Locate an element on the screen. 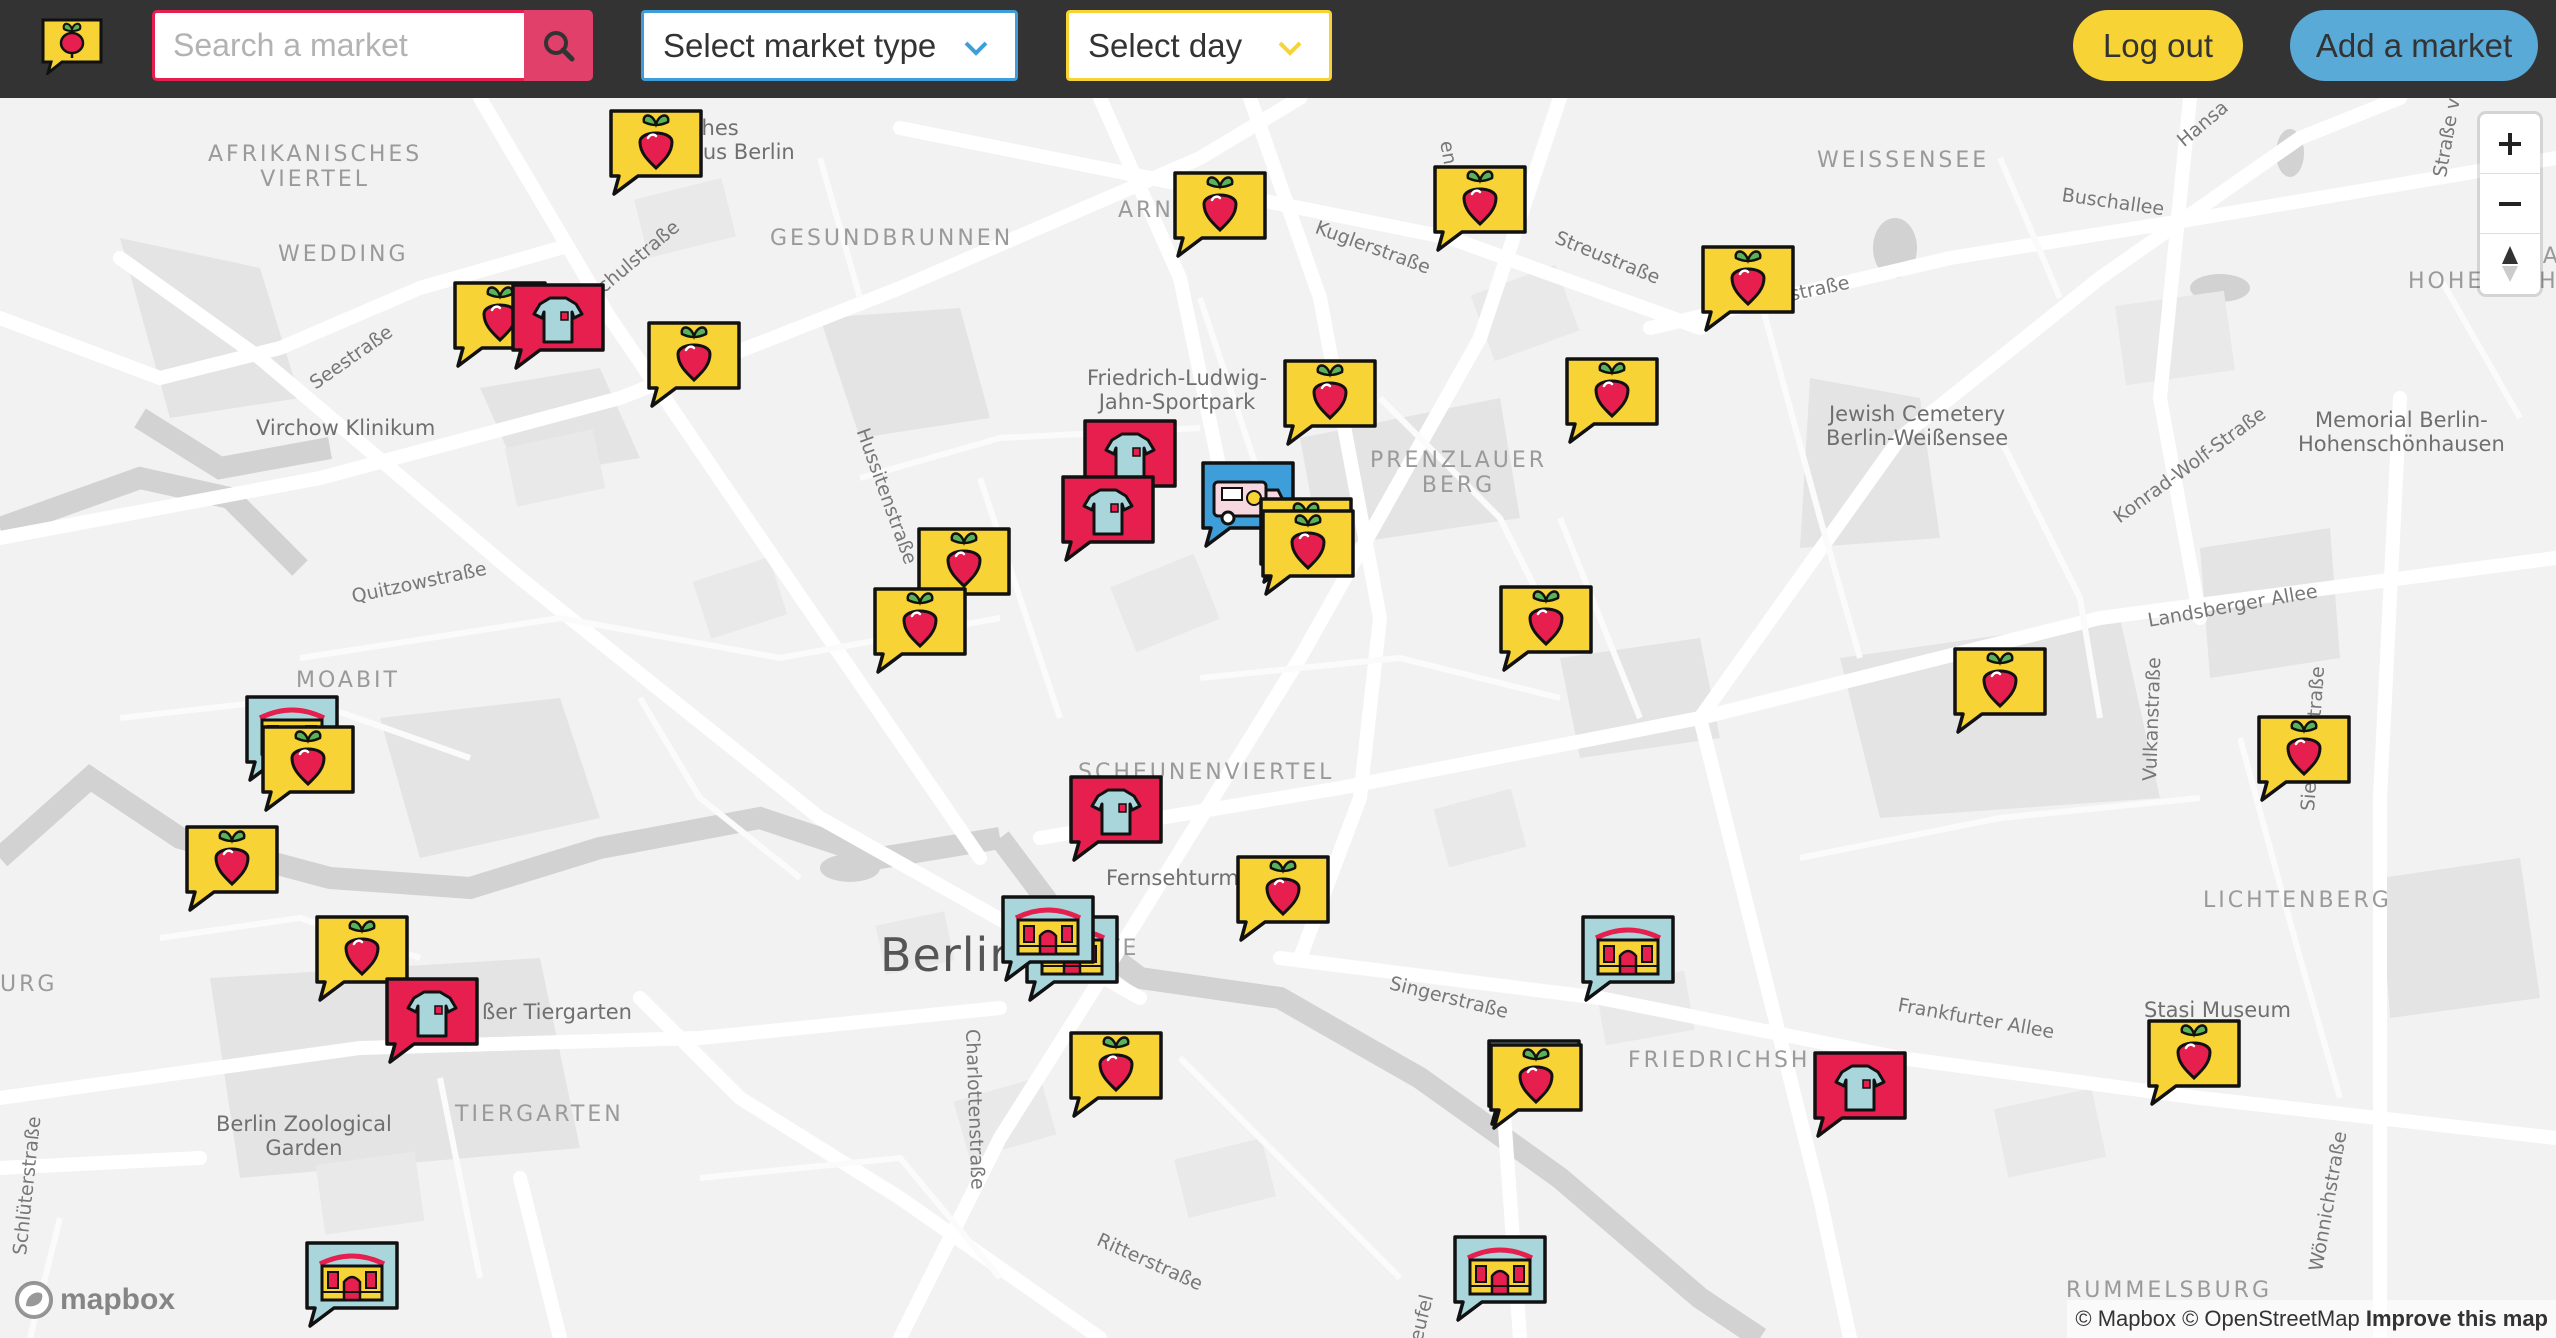 The image size is (2556, 1338). improve-map-link: Improve this map is located at coordinates (2457, 1318).